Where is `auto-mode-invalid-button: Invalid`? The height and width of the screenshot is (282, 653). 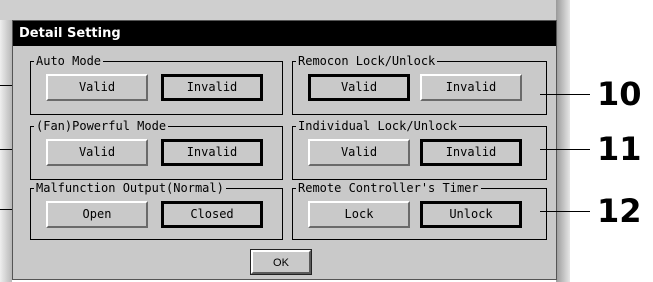
auto-mode-invalid-button: Invalid is located at coordinates (212, 87).